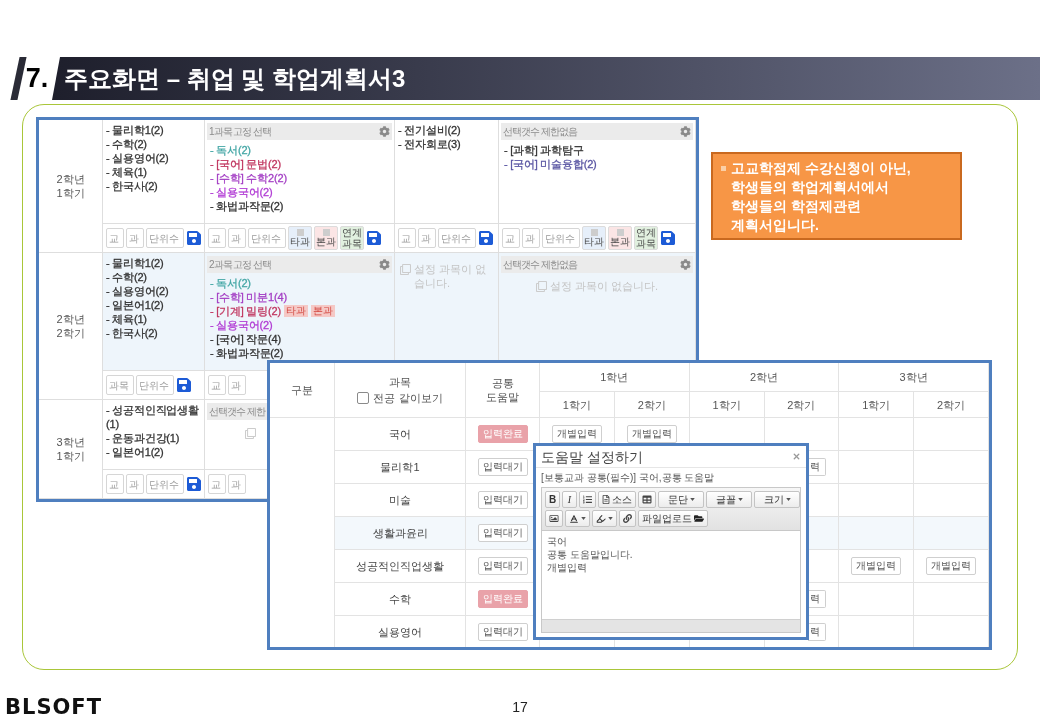  Describe the element at coordinates (764, 377) in the screenshot. I see `column-header: 2학년` at that location.